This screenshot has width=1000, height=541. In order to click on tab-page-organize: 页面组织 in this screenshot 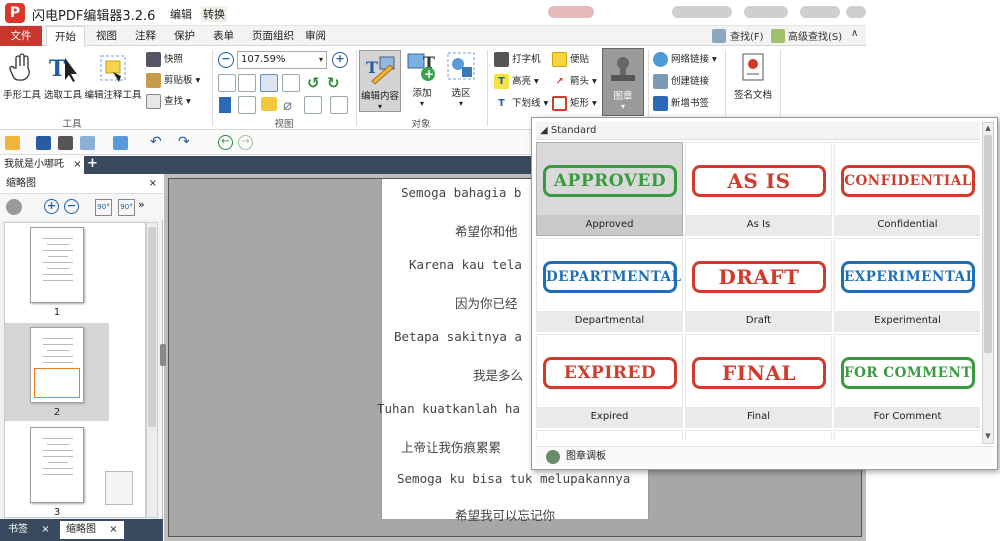, I will do `click(273, 36)`.